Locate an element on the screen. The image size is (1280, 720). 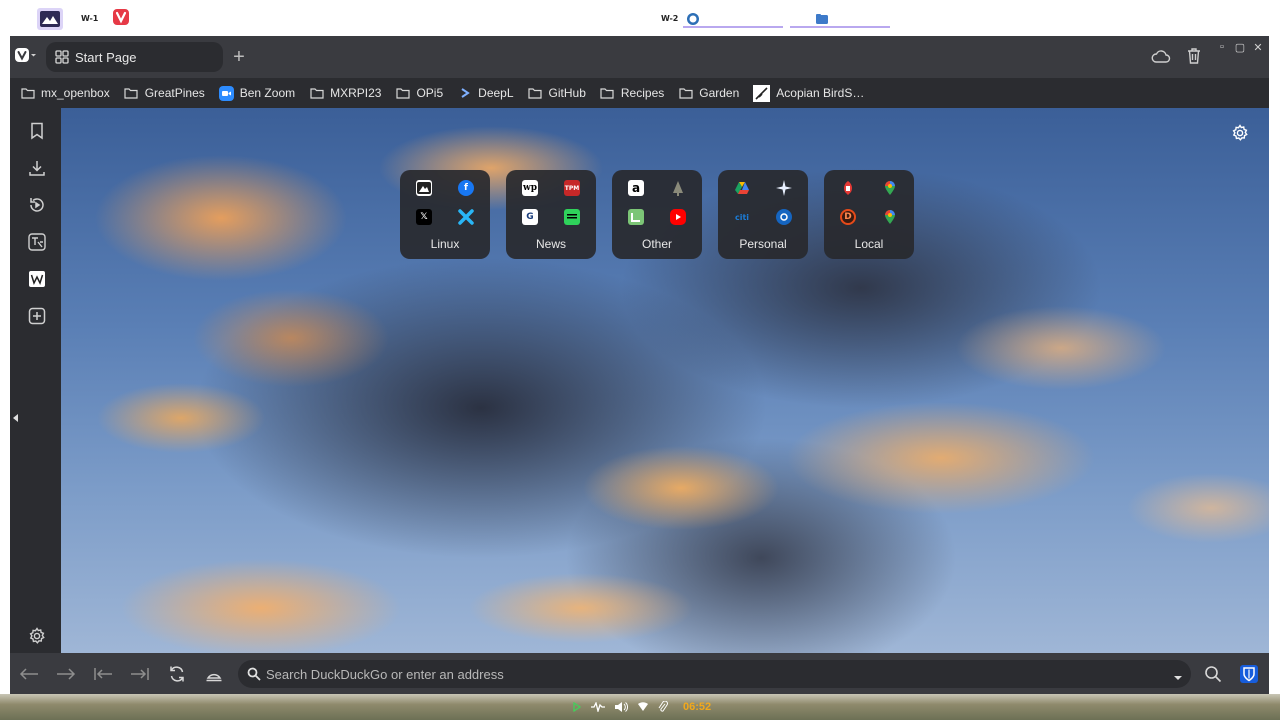
address-toolbar: Search DuckDuckGo or enter an address is located at coordinates (639, 673).